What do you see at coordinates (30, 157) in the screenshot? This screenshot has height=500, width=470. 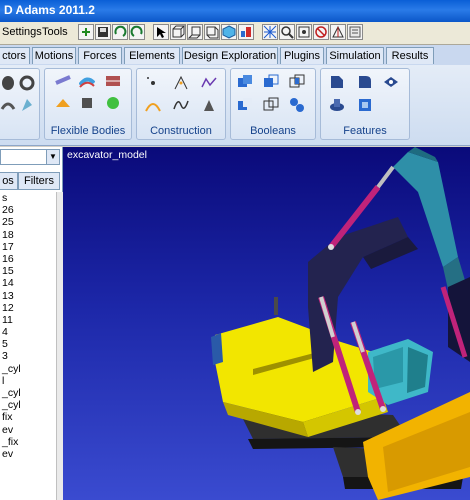 I see `browser-dropdown: ▼` at bounding box center [30, 157].